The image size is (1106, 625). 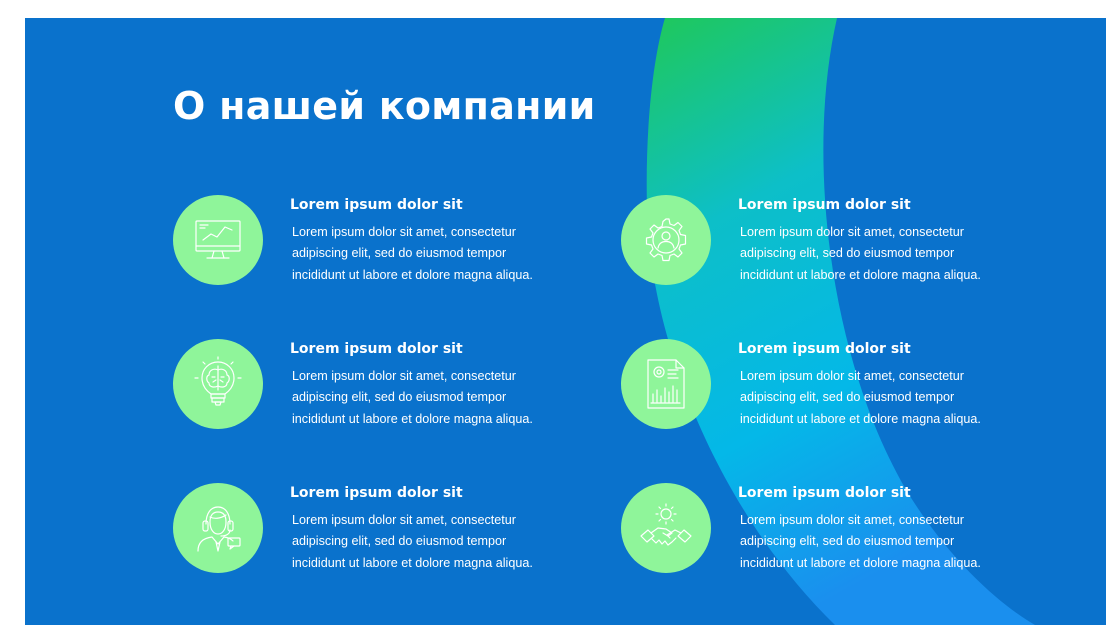 What do you see at coordinates (384, 106) in the screenshot?
I see `page-title: О нашей компании` at bounding box center [384, 106].